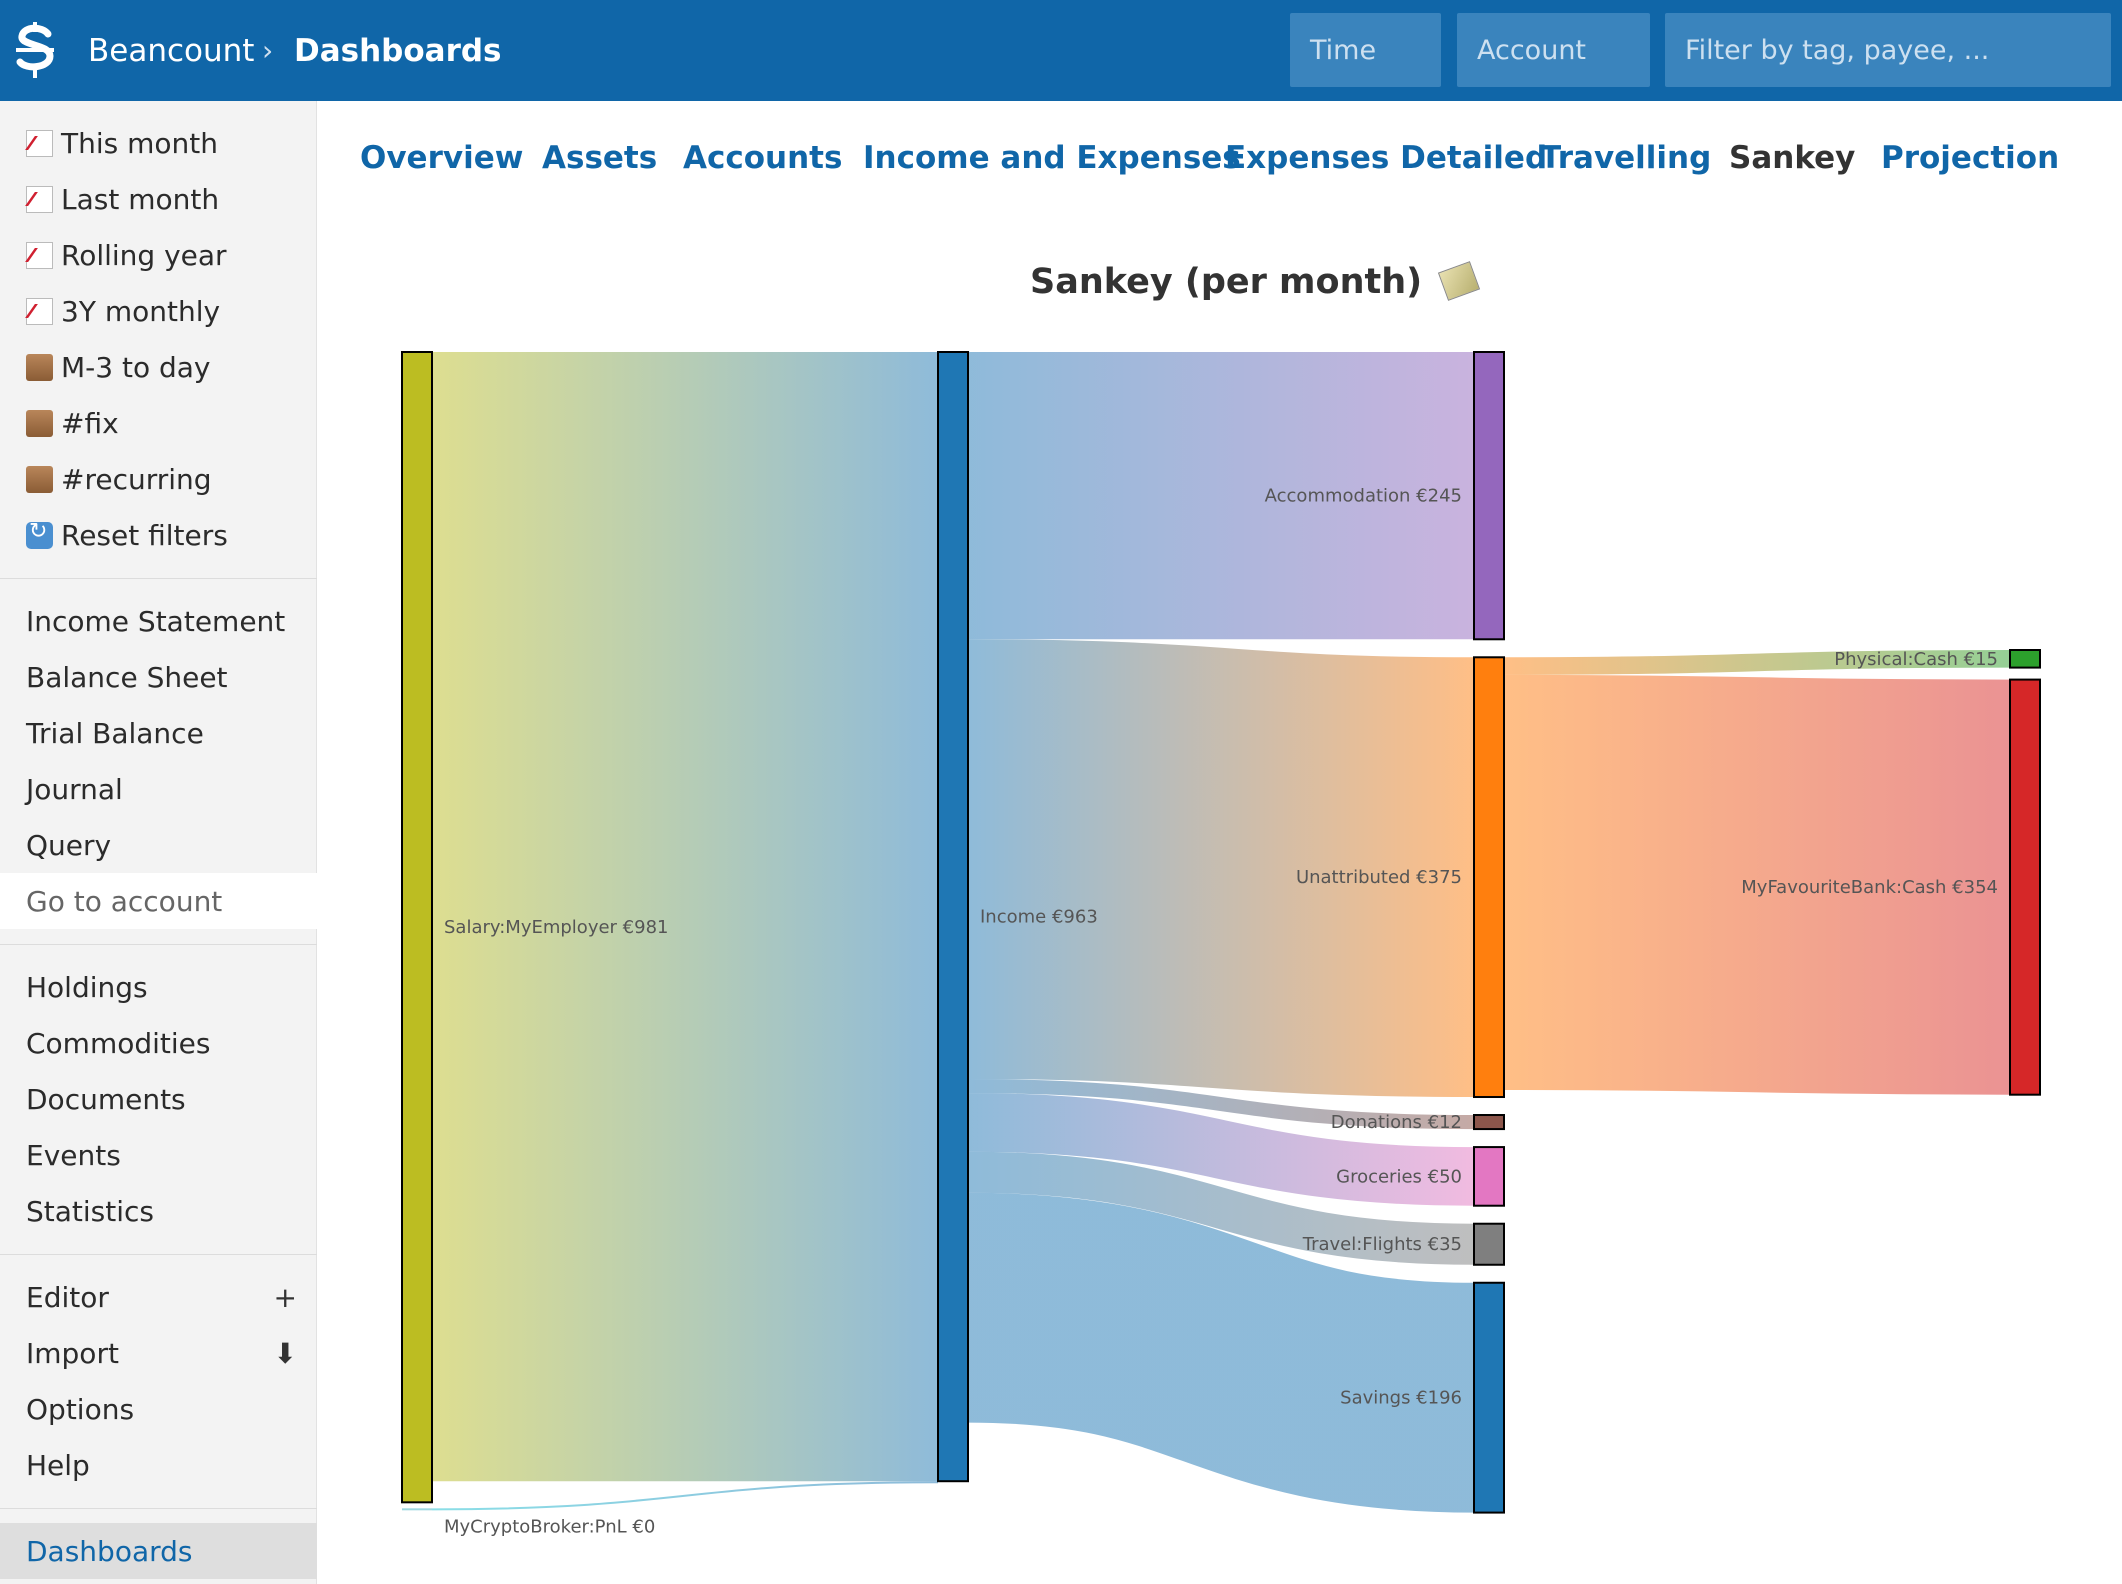 The width and height of the screenshot is (2122, 1584). What do you see at coordinates (1221, 1352) in the screenshot?
I see `sankey-link-income-savings` at bounding box center [1221, 1352].